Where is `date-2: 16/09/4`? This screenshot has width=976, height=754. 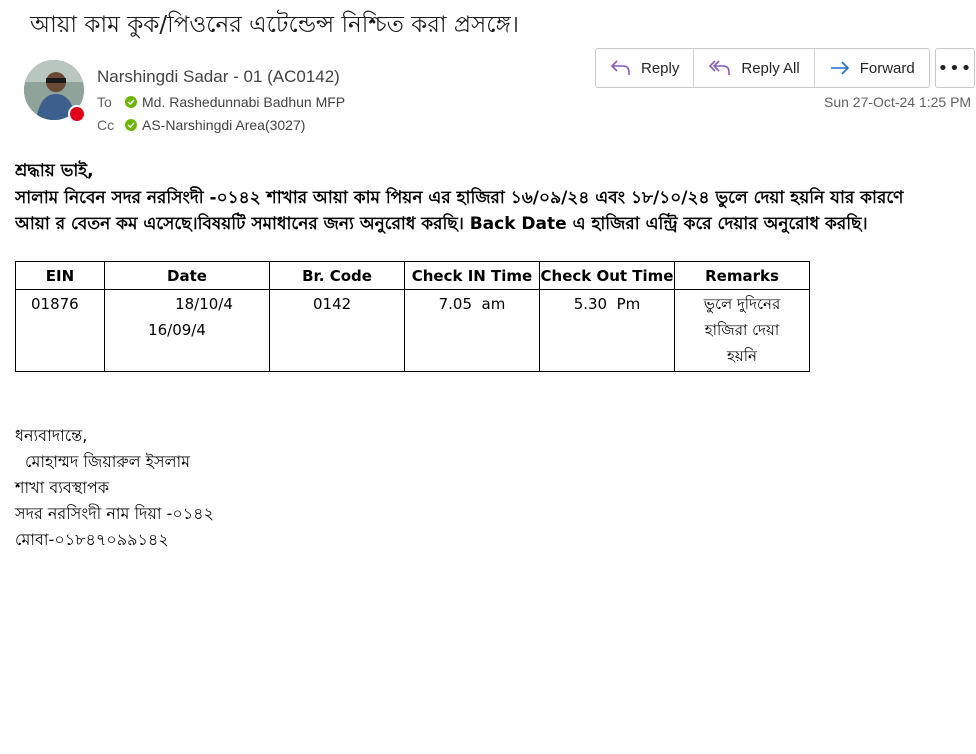
date-2: 16/09/4 is located at coordinates (177, 330).